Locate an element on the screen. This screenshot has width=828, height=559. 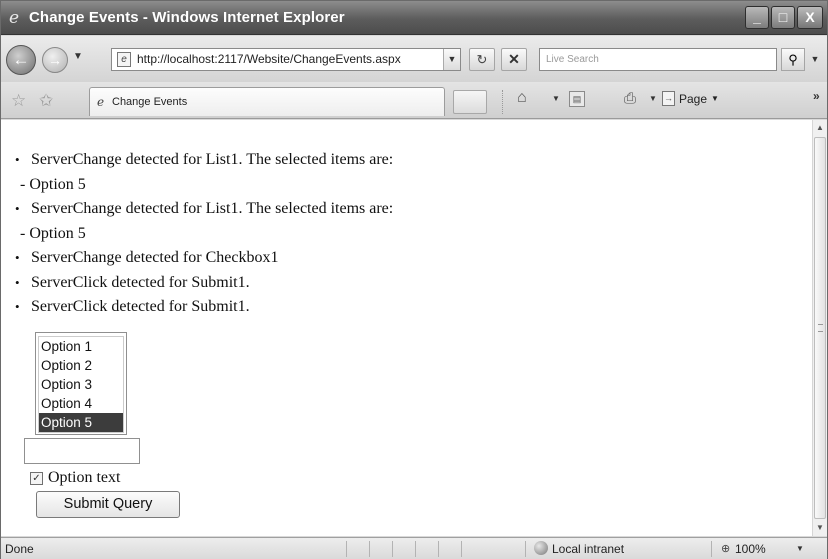
new-tab-button is located at coordinates (470, 102).